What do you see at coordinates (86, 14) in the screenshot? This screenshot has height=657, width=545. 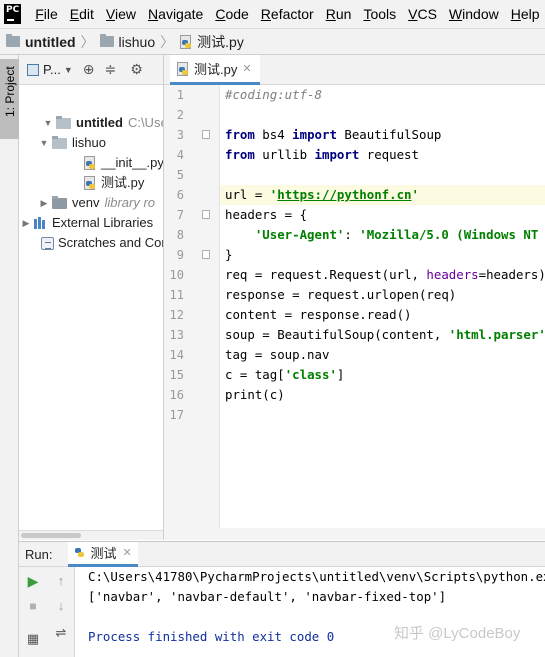 I see `menu-label: dit` at bounding box center [86, 14].